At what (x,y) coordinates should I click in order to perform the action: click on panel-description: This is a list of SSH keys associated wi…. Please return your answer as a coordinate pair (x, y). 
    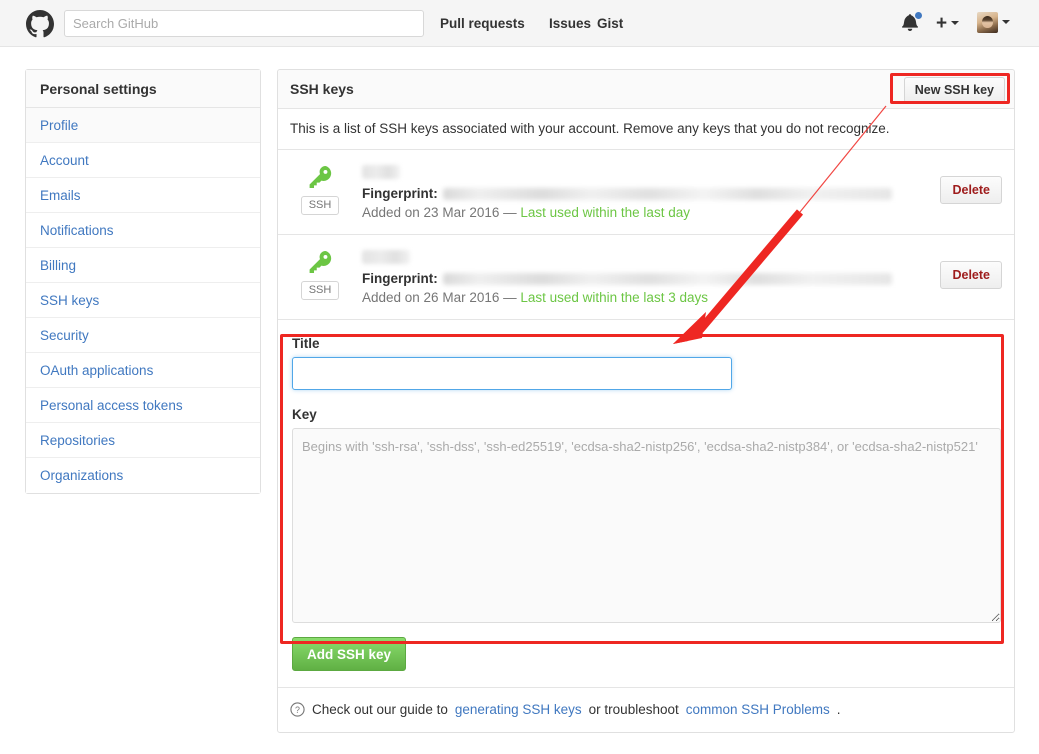
    Looking at the image, I should click on (646, 129).